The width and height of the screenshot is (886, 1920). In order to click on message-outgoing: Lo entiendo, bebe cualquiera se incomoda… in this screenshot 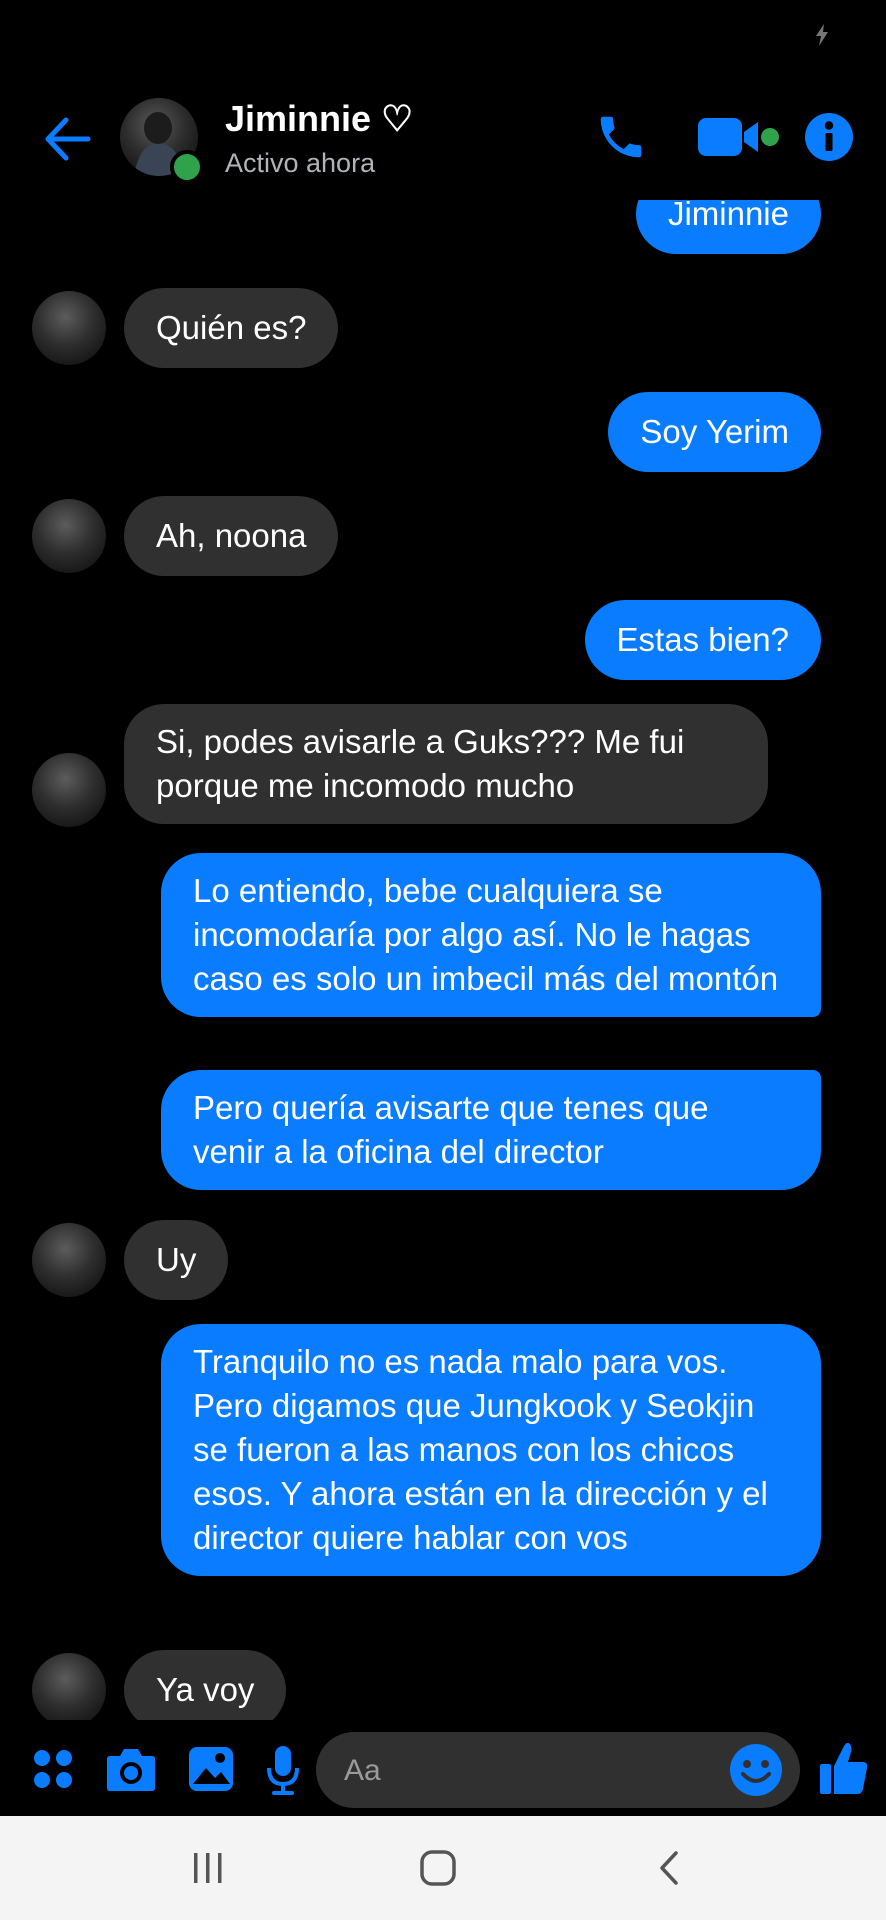, I will do `click(491, 935)`.